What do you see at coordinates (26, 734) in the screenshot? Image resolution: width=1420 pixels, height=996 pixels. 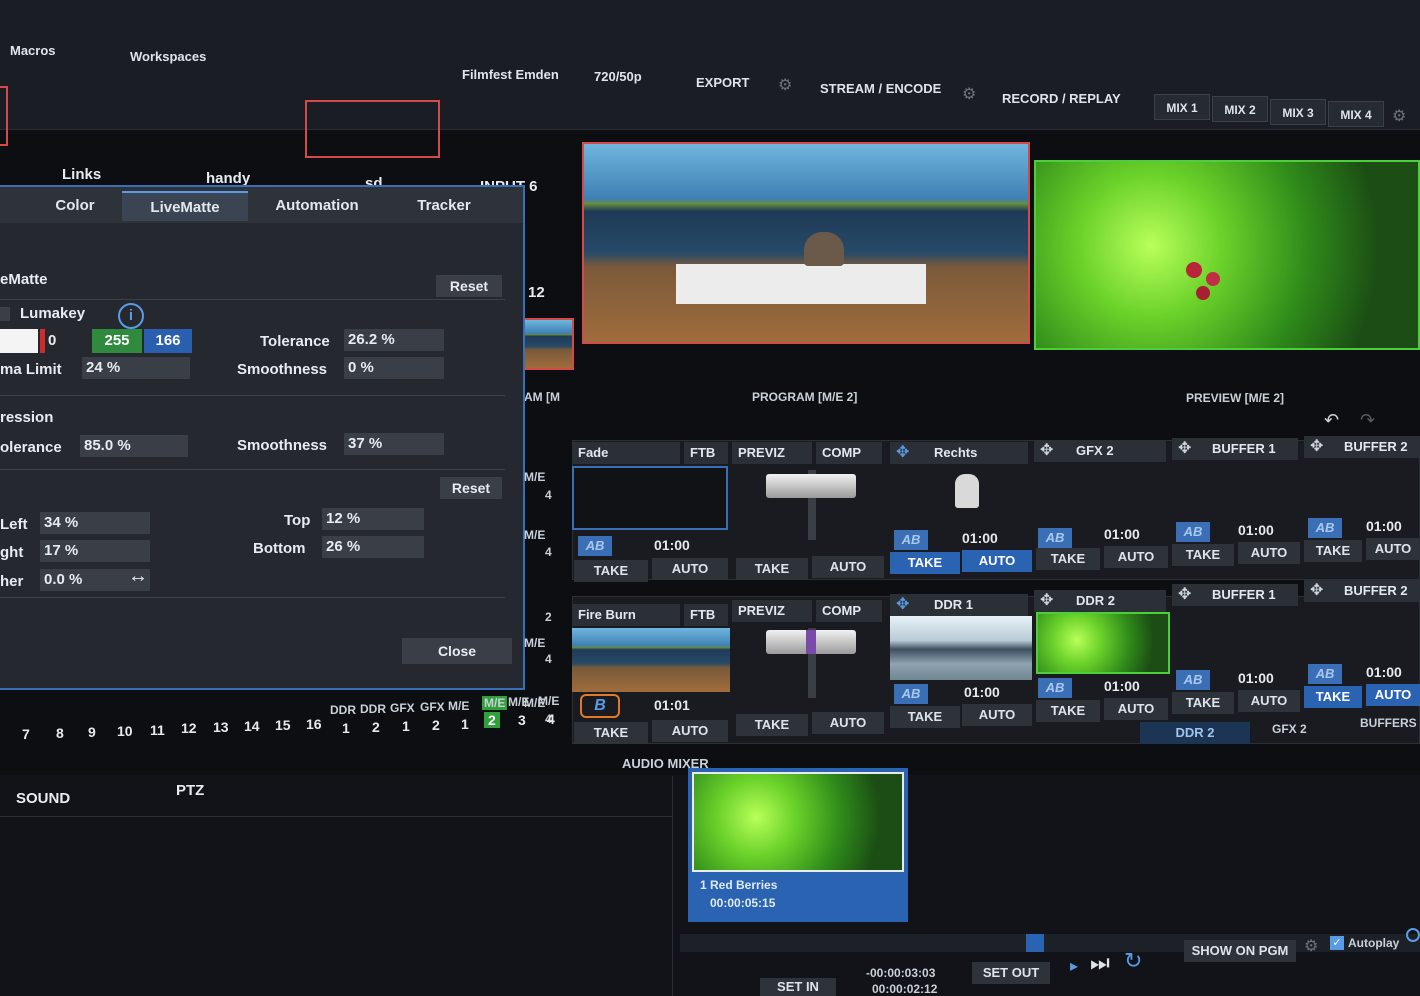 I see `bus-7: 7` at bounding box center [26, 734].